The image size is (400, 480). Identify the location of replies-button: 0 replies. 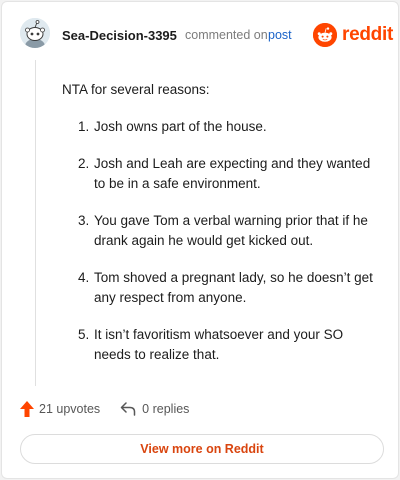
(154, 409).